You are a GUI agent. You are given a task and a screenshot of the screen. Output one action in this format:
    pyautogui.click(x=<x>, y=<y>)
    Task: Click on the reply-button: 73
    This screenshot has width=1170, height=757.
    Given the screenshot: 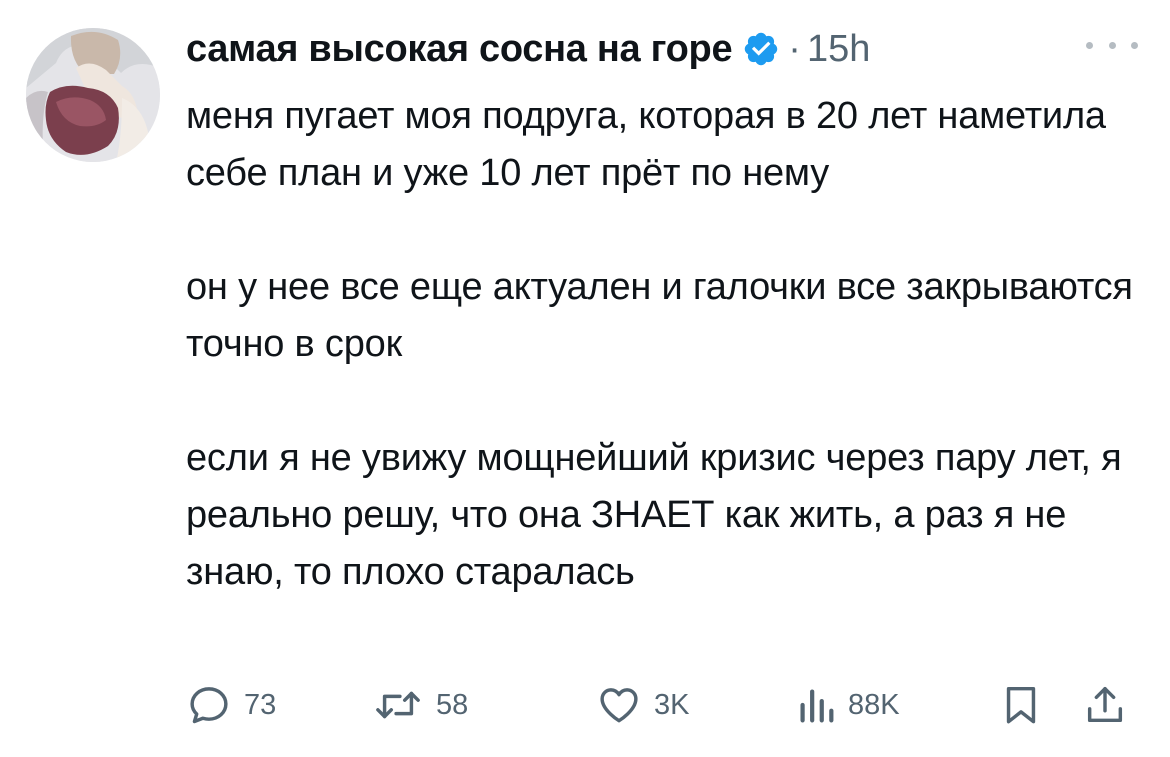 What is the action you would take?
    pyautogui.click(x=231, y=705)
    